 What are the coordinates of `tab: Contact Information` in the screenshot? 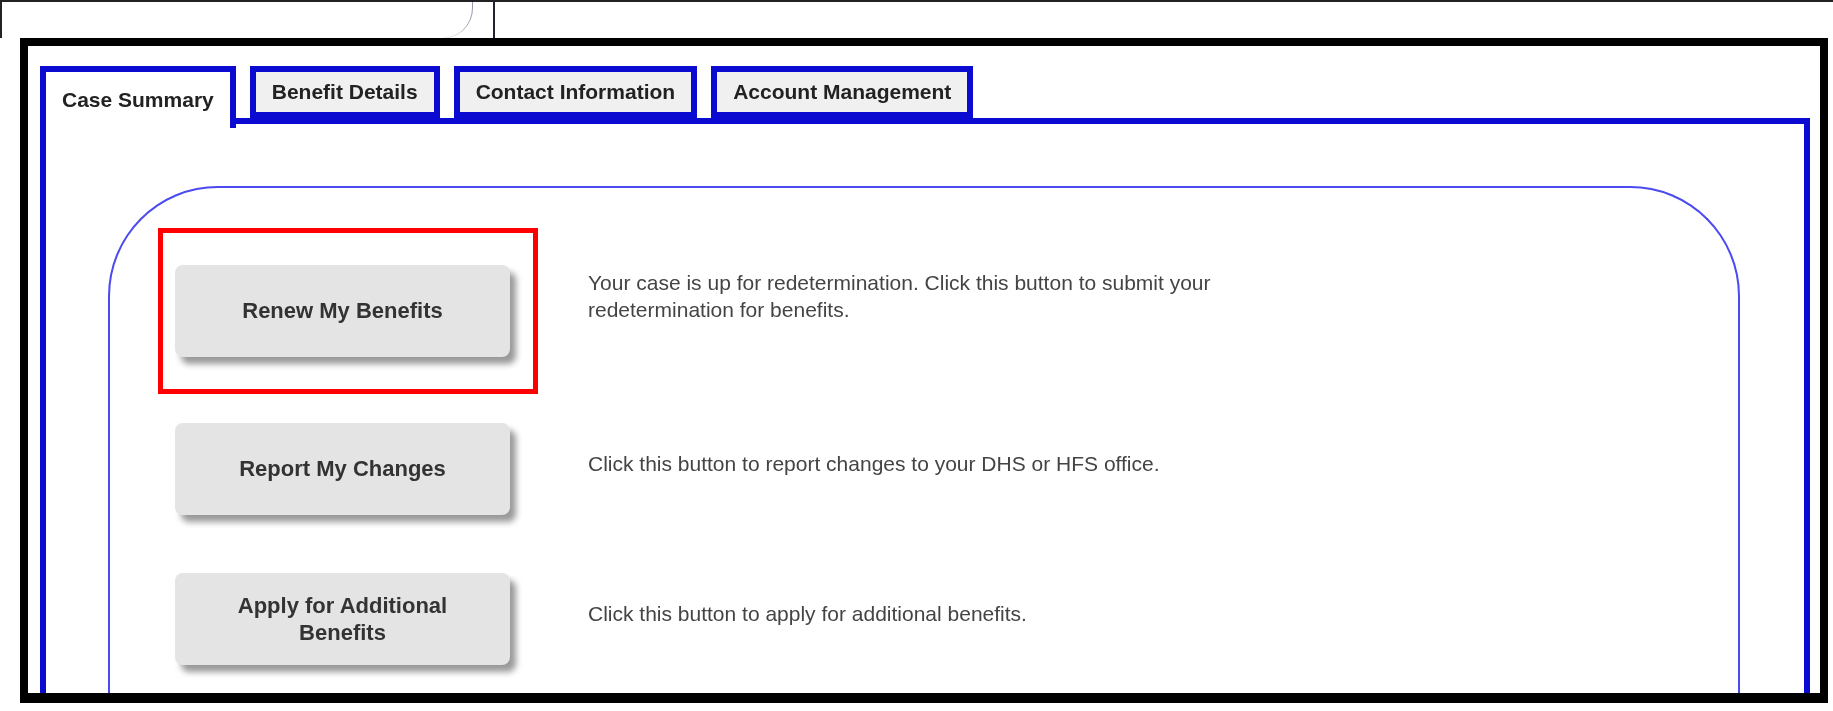 It's located at (575, 92).